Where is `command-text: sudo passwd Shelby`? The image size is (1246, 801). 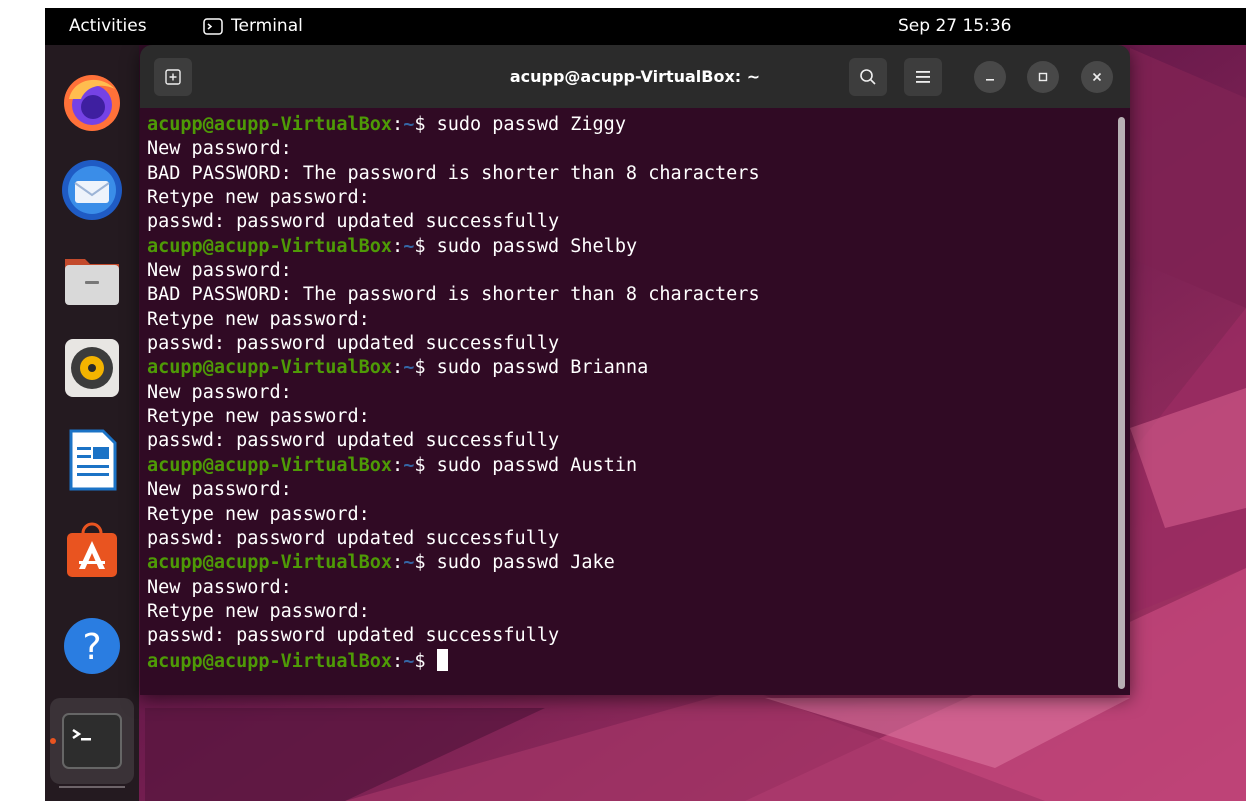
command-text: sudo passwd Shelby is located at coordinates (537, 246).